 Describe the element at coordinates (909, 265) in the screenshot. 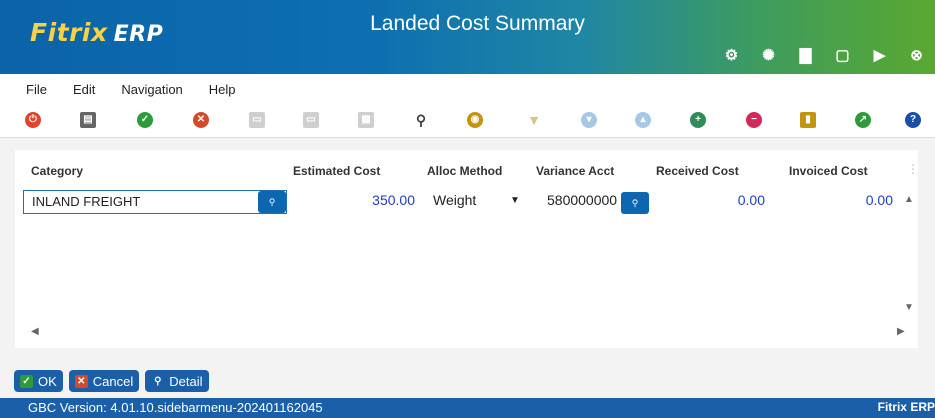

I see `vertical-scrollbar: ▲ ▼` at that location.